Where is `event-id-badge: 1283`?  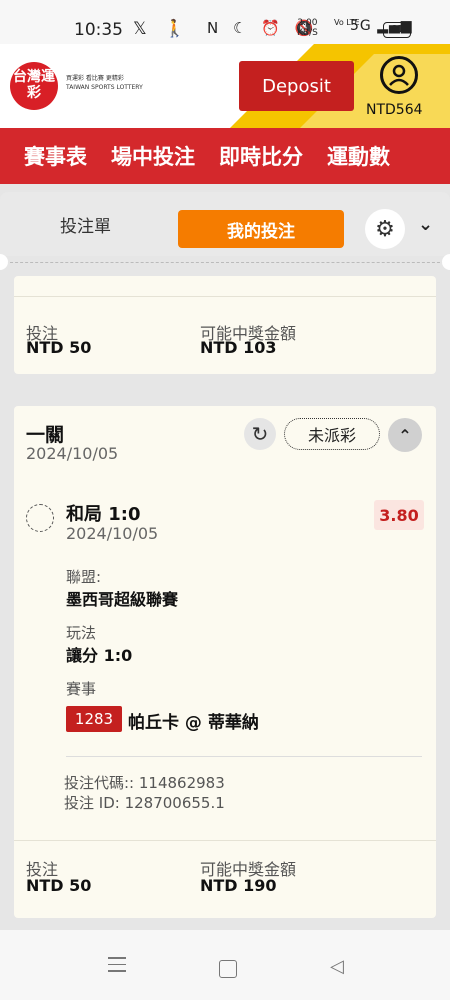 event-id-badge: 1283 is located at coordinates (94, 719).